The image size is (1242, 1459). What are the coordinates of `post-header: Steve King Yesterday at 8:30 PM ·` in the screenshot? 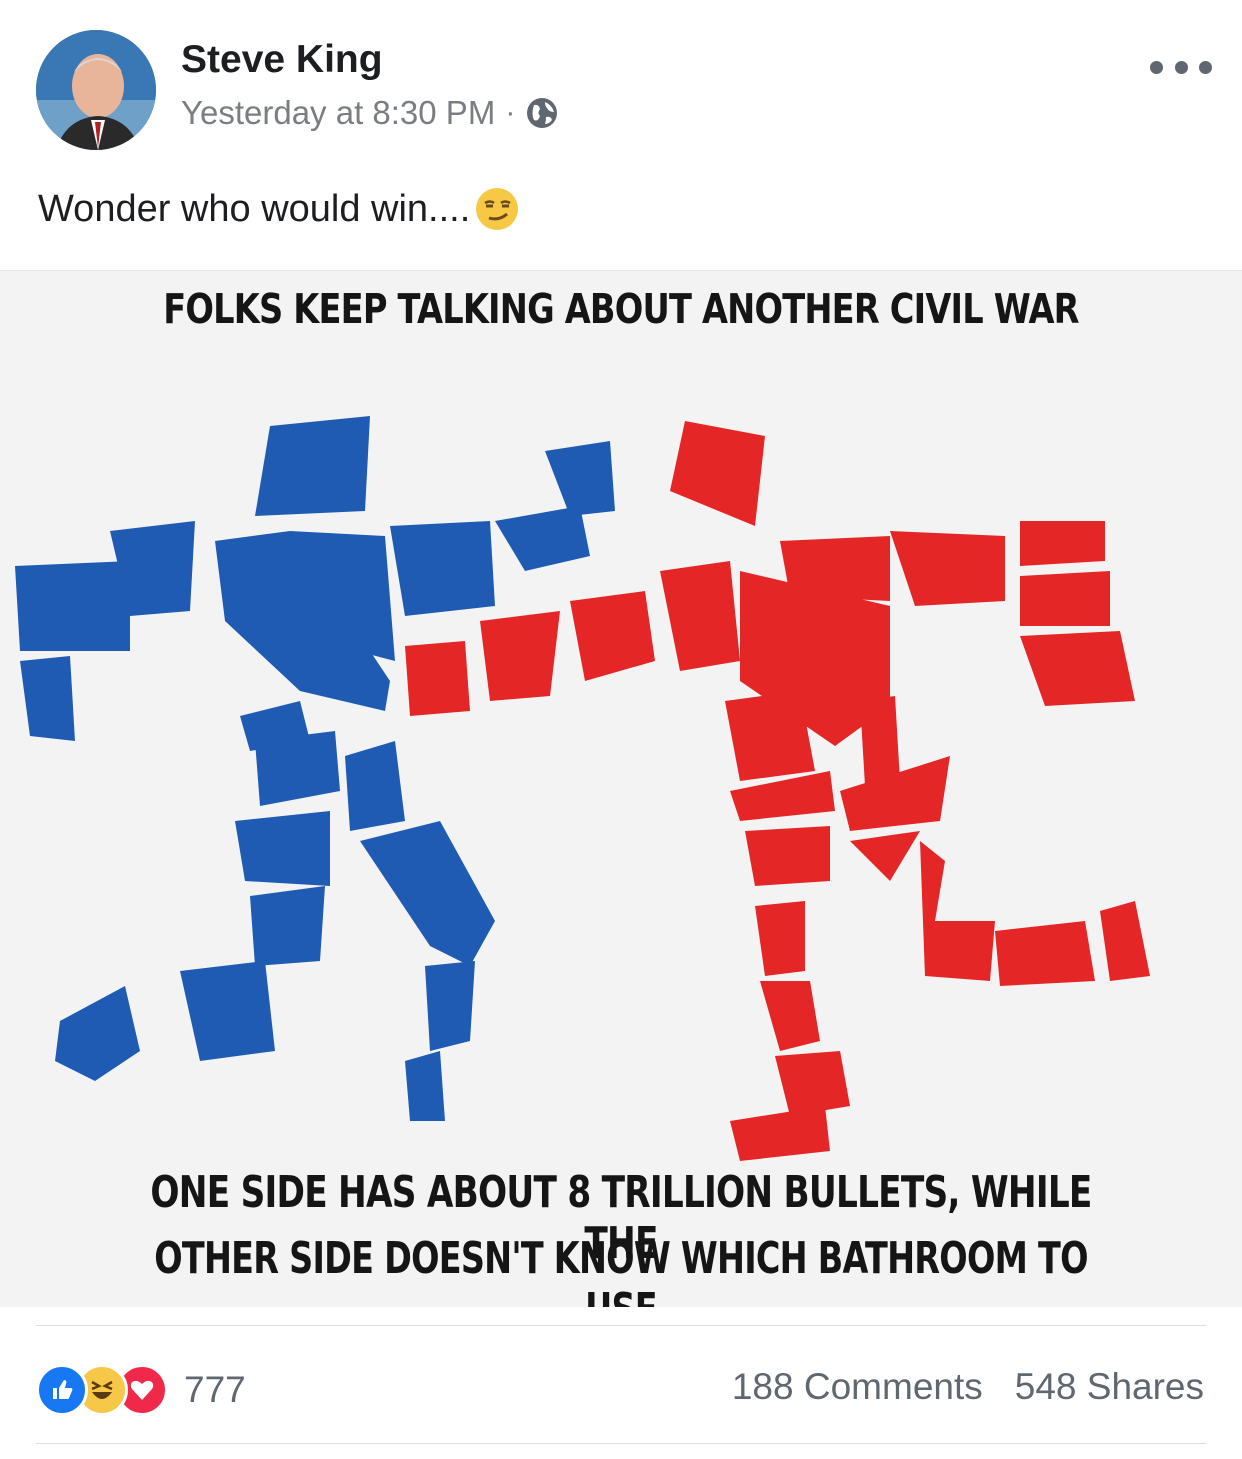 It's located at (621, 80).